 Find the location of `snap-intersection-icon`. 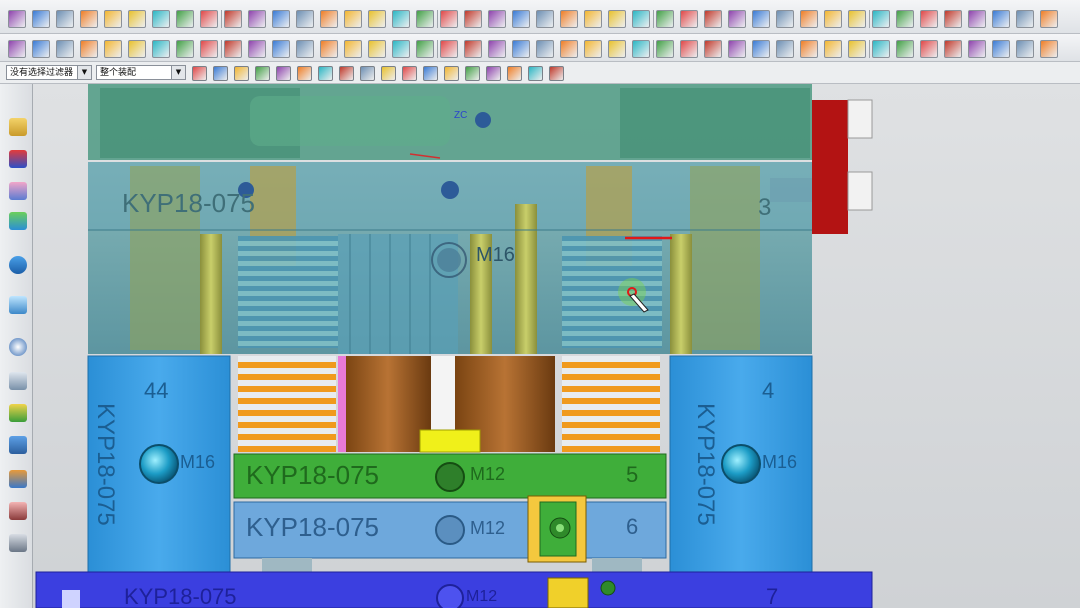

snap-intersection-icon is located at coordinates (325, 73).